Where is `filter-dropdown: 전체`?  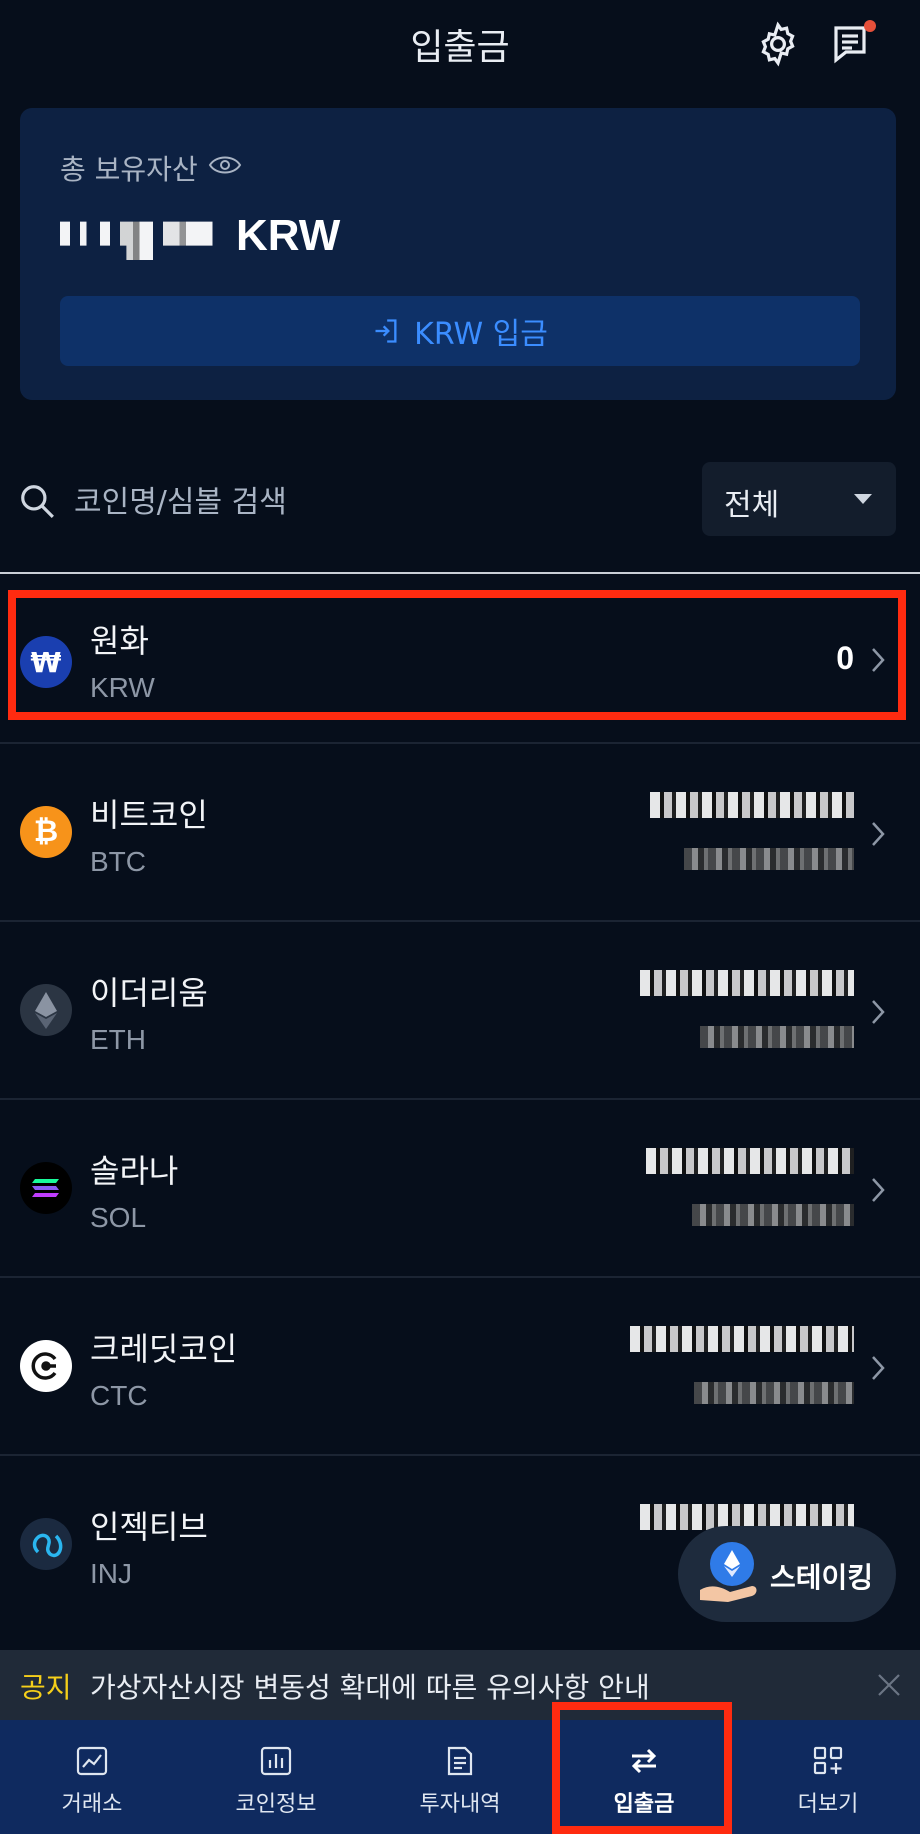 filter-dropdown: 전체 is located at coordinates (799, 499).